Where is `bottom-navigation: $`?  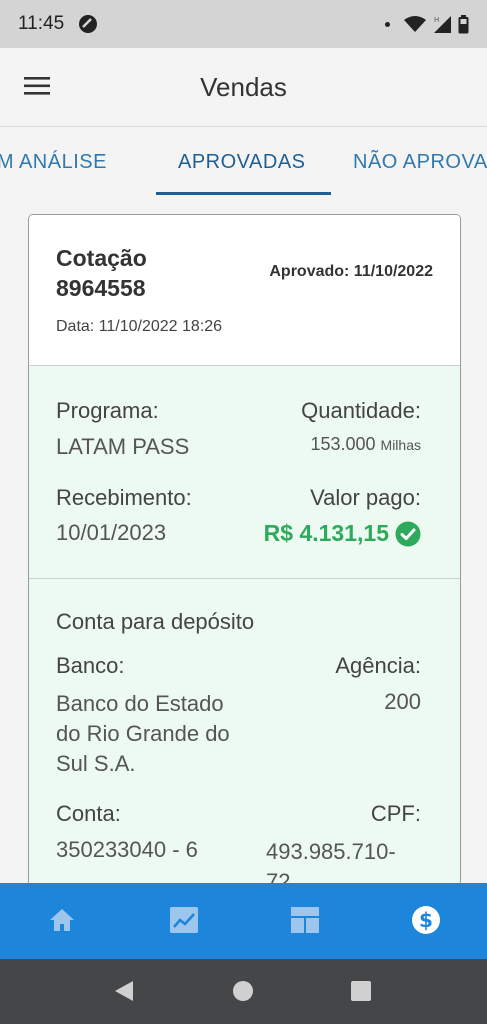
bottom-navigation: $ is located at coordinates (243, 921).